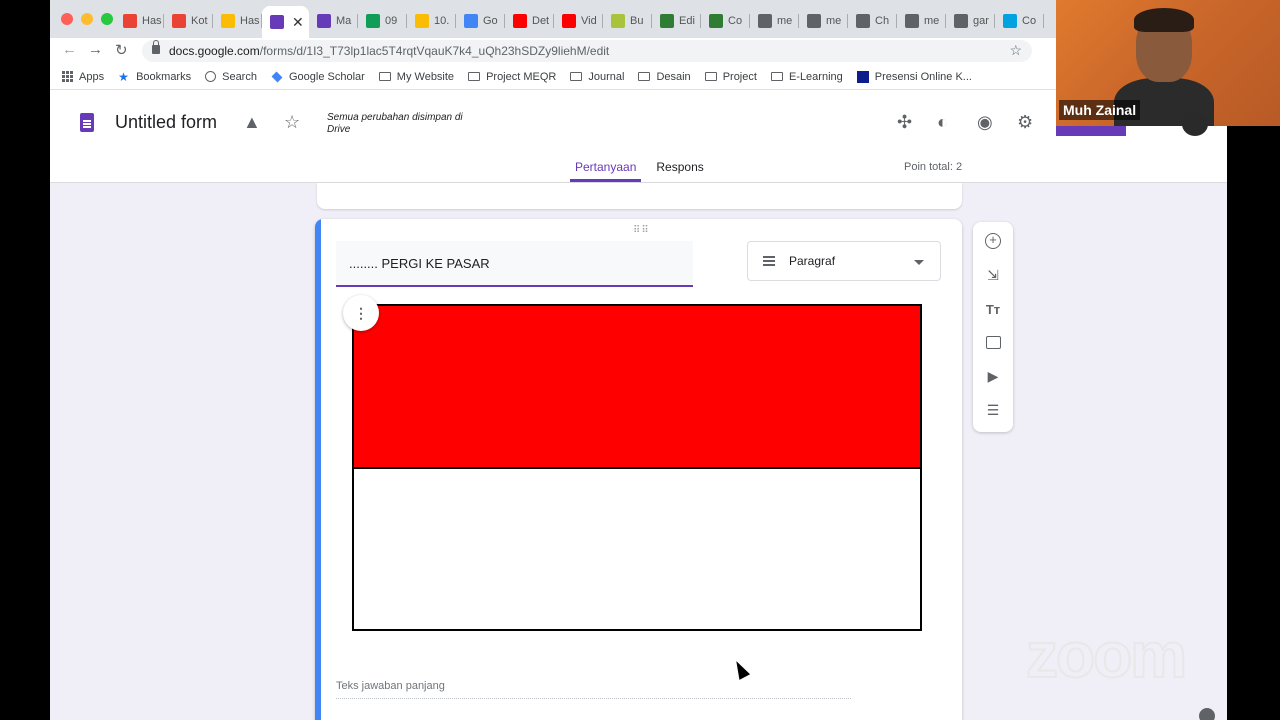  What do you see at coordinates (993, 309) in the screenshot?
I see `add-title-icon: Tт` at bounding box center [993, 309].